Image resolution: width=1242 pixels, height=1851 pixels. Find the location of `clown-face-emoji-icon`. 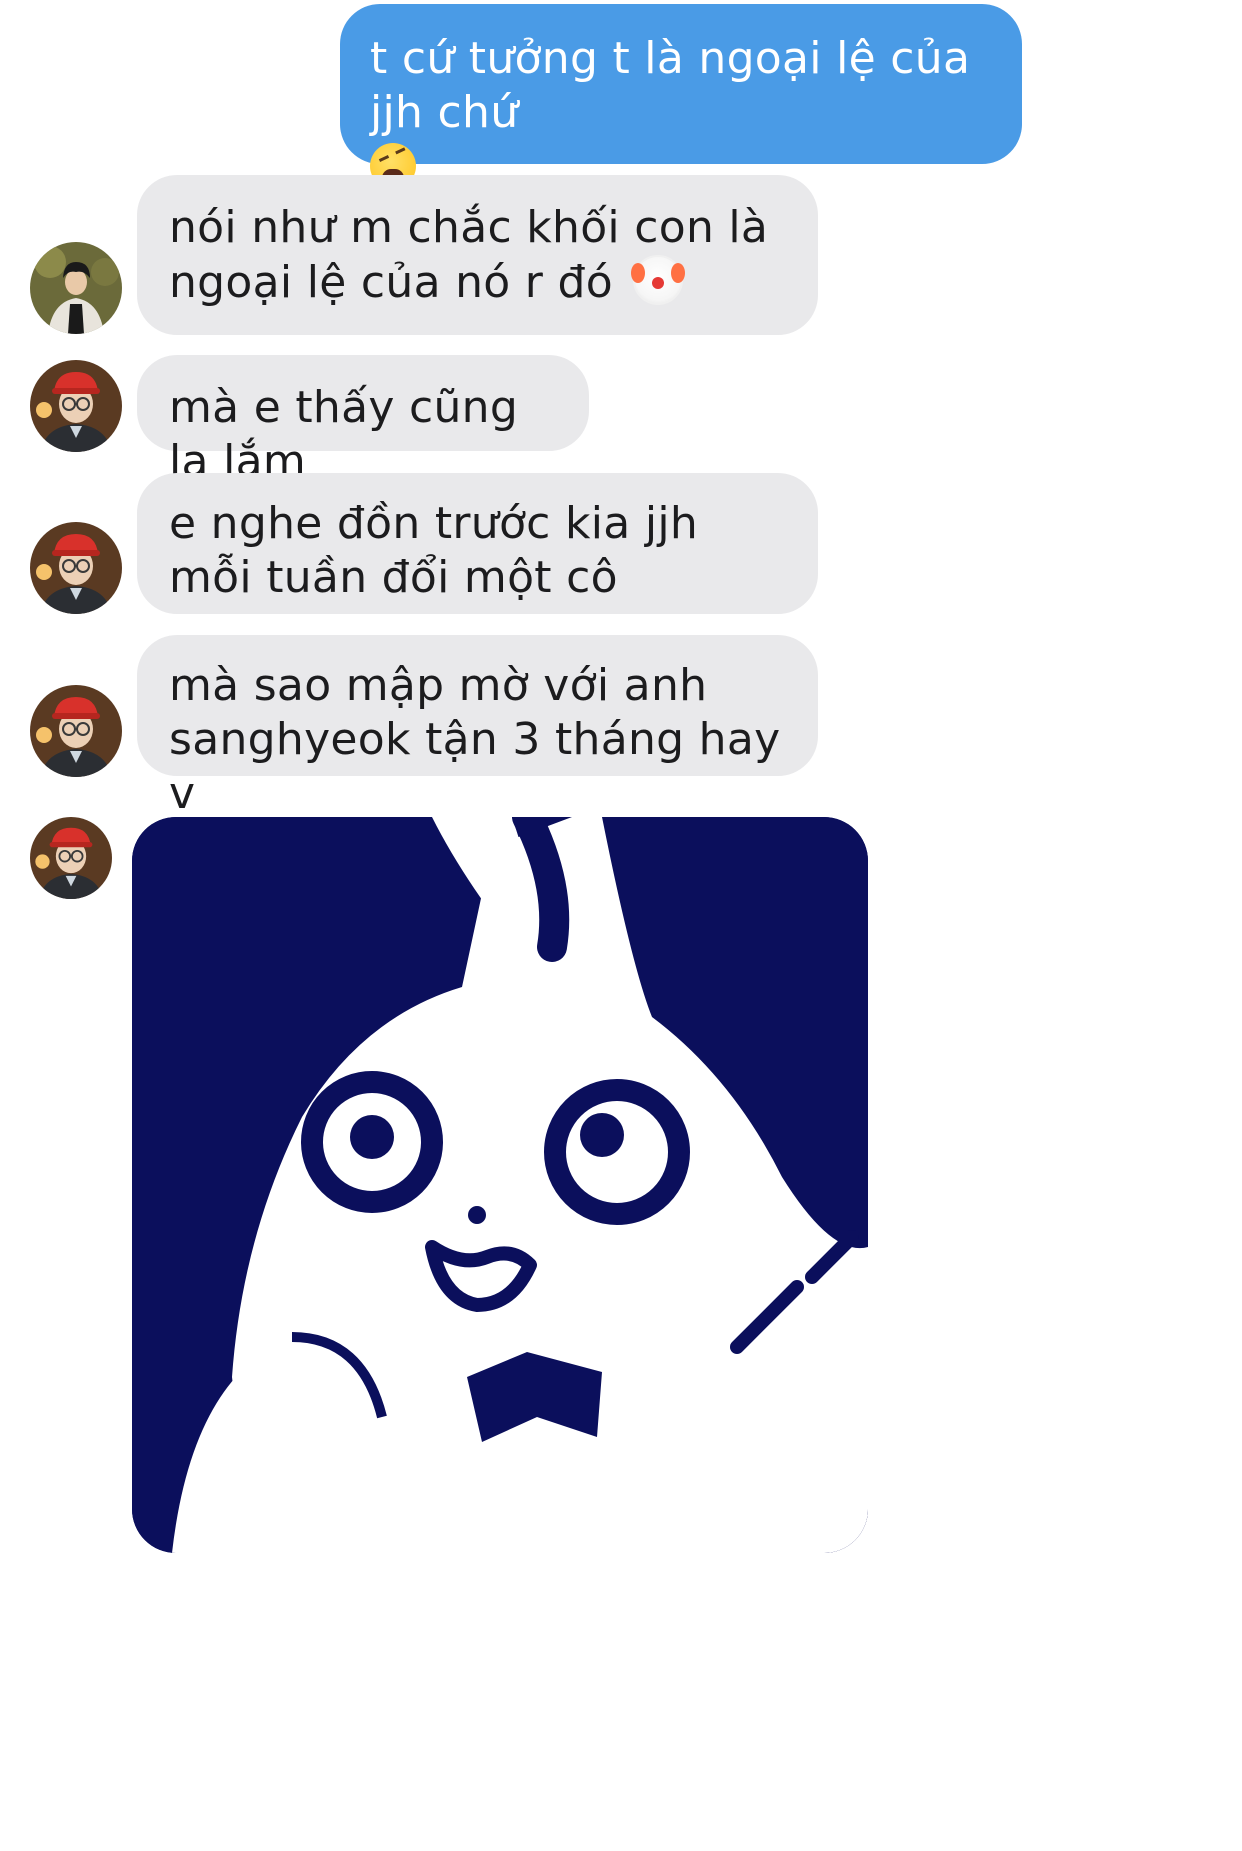

clown-face-emoji-icon is located at coordinates (657, 280).